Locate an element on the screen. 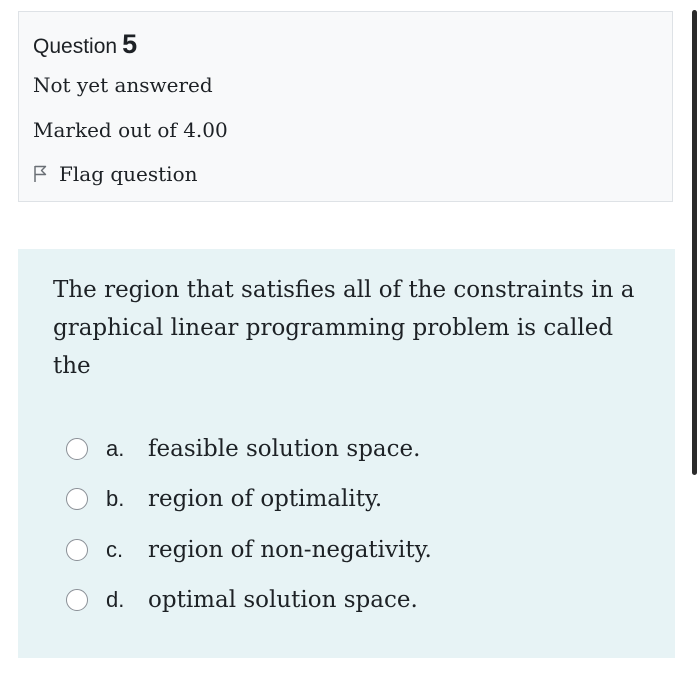 The height and width of the screenshot is (688, 700). question-state: Not yet answered is located at coordinates (123, 85).